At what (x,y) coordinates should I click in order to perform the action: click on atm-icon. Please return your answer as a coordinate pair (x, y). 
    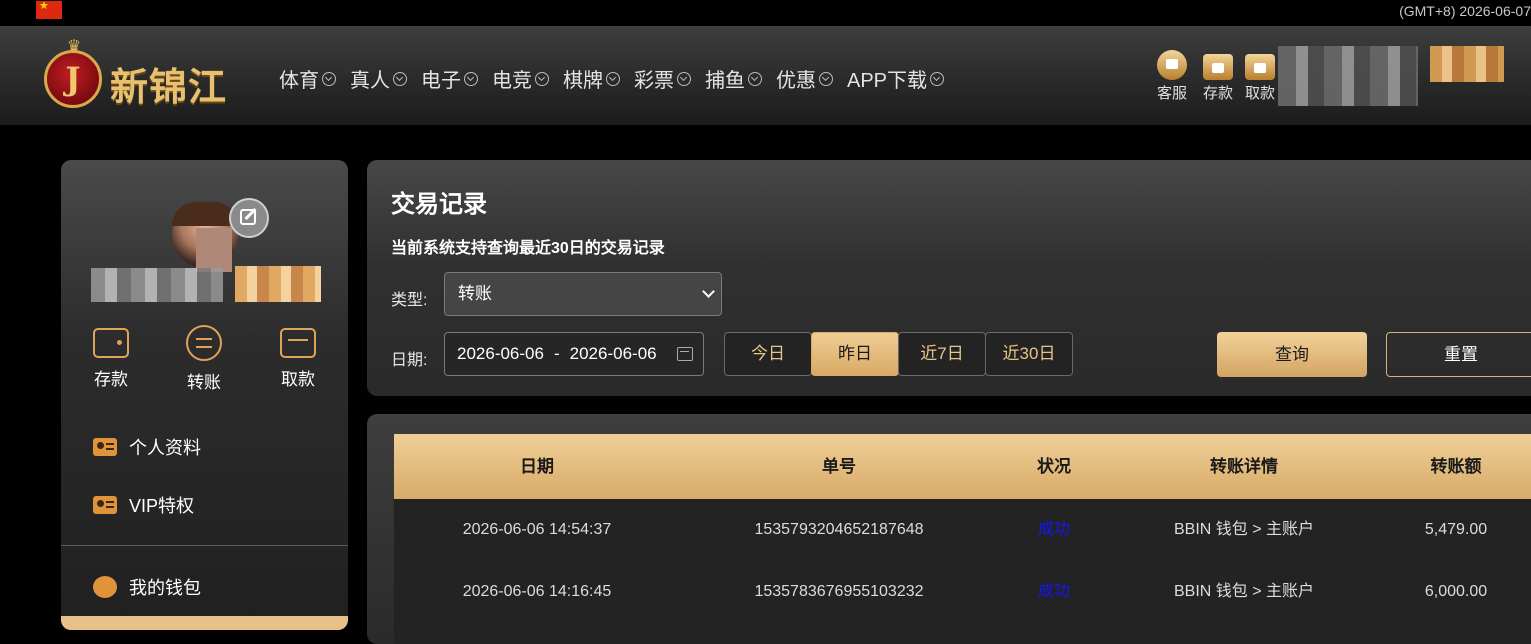
    Looking at the image, I should click on (1260, 67).